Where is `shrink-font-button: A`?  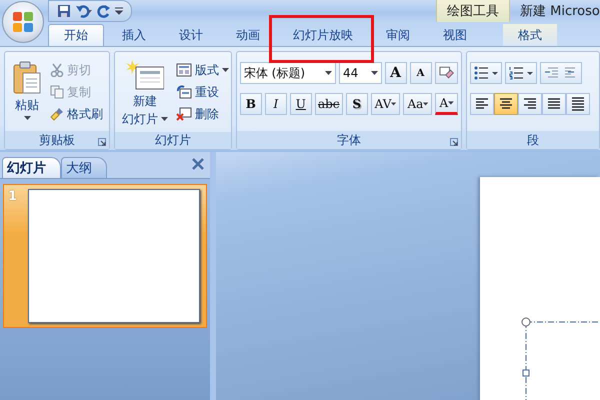 shrink-font-button: A is located at coordinates (421, 73).